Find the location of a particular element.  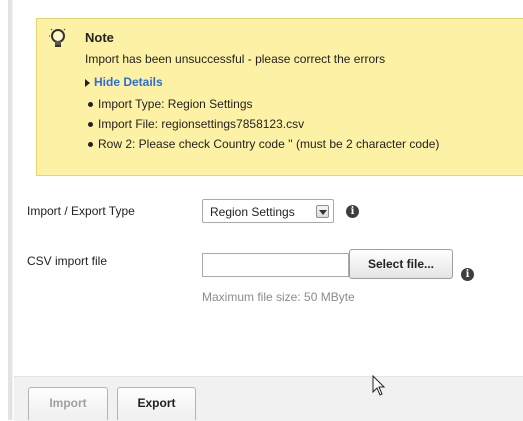

hide-details-label: Hide Details is located at coordinates (128, 82).